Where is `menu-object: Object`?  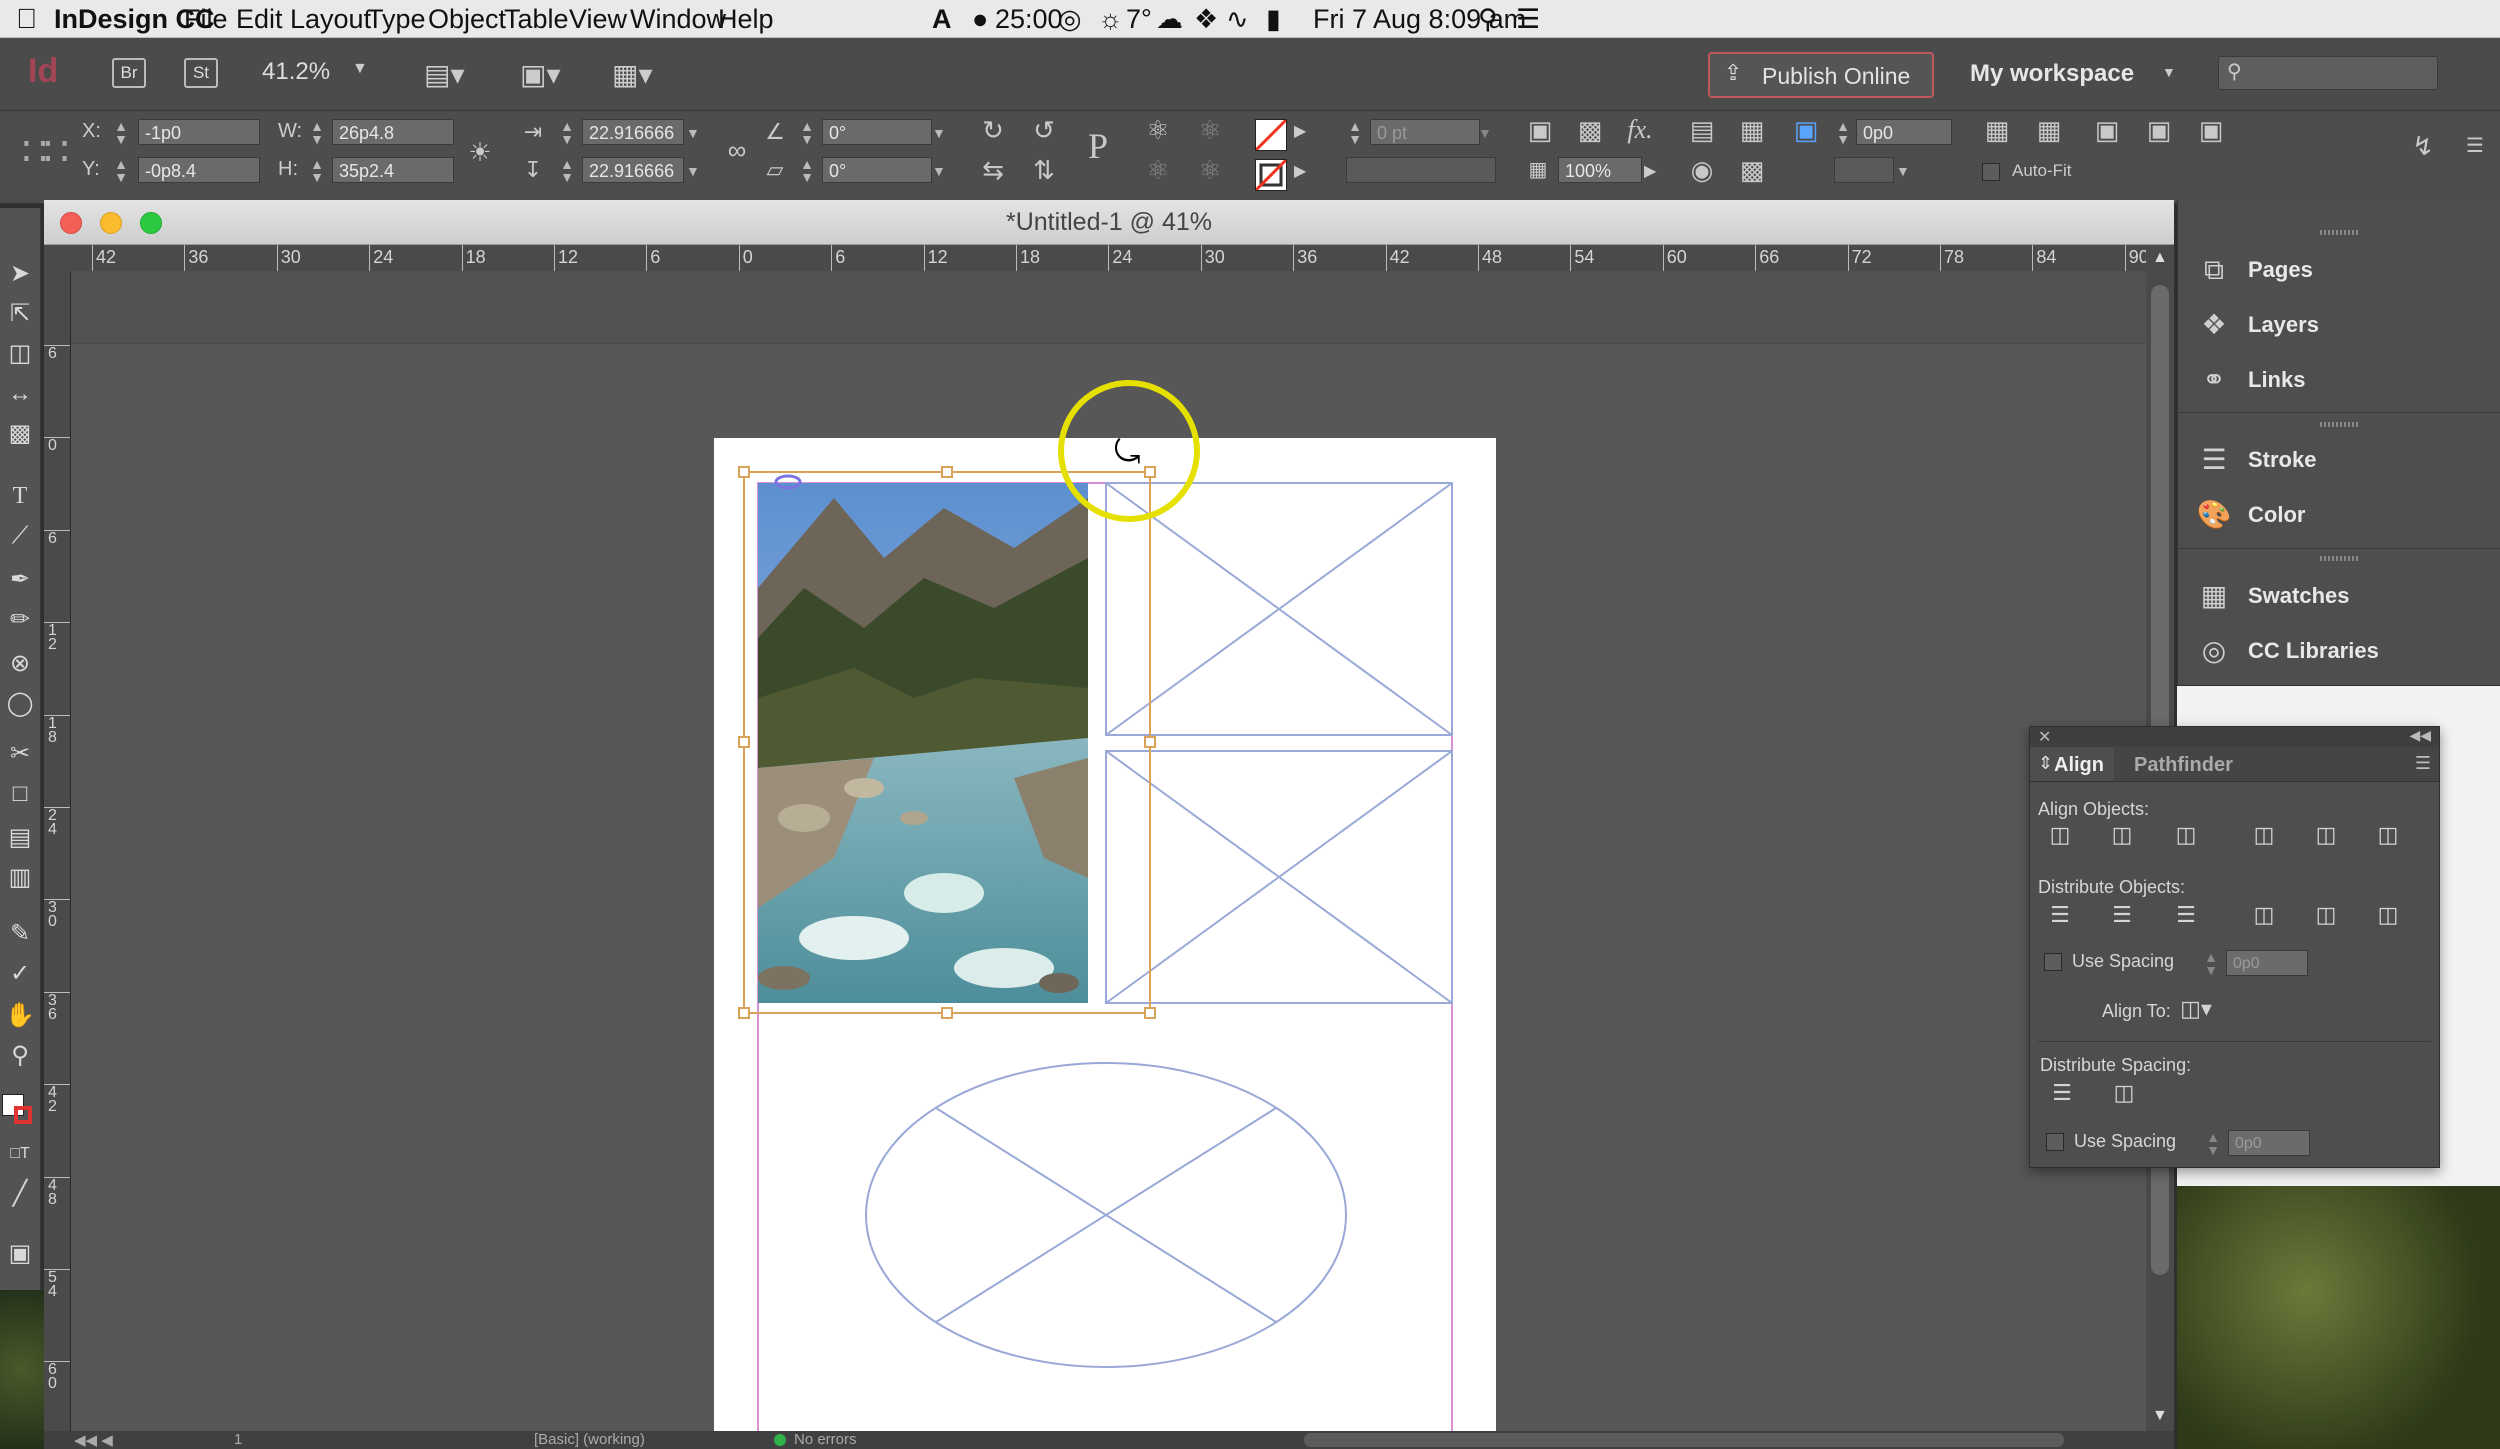
menu-object: Object is located at coordinates (467, 19).